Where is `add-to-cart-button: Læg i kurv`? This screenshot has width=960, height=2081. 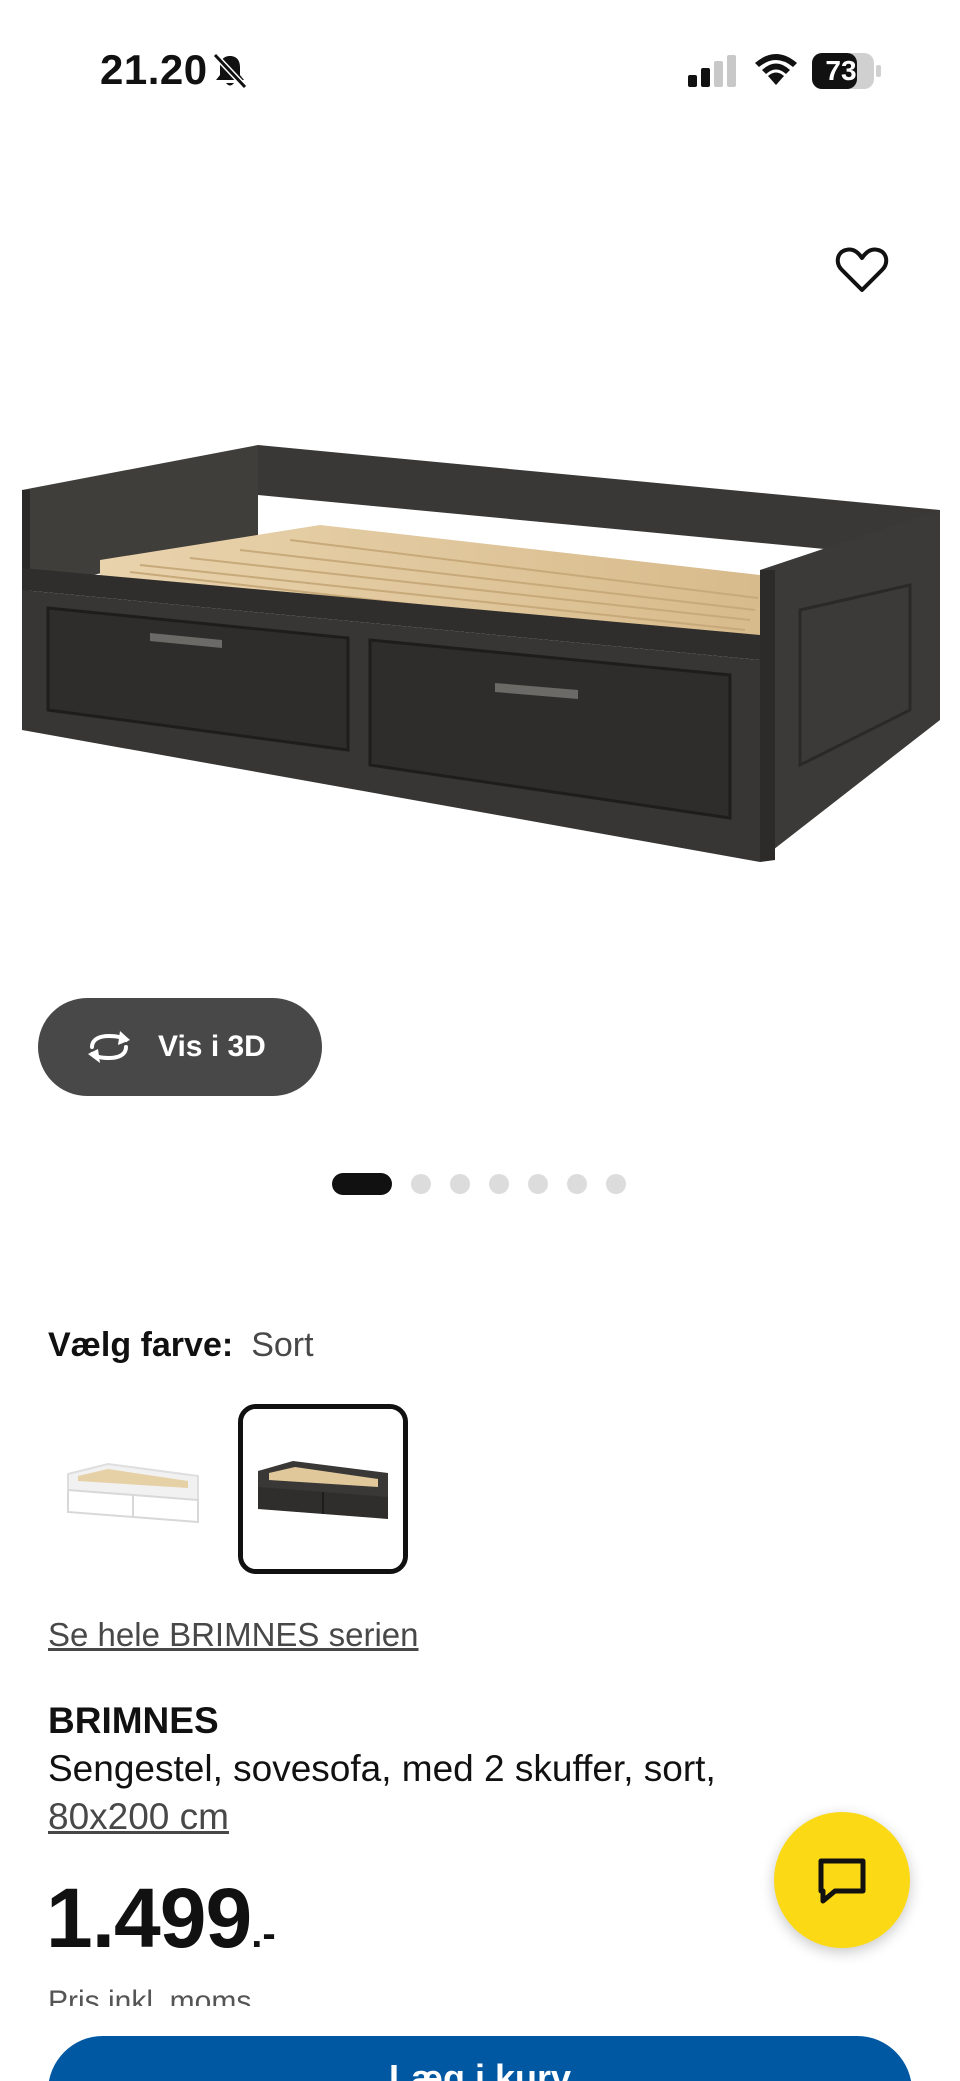
add-to-cart-button: Læg i kurv is located at coordinates (480, 2058).